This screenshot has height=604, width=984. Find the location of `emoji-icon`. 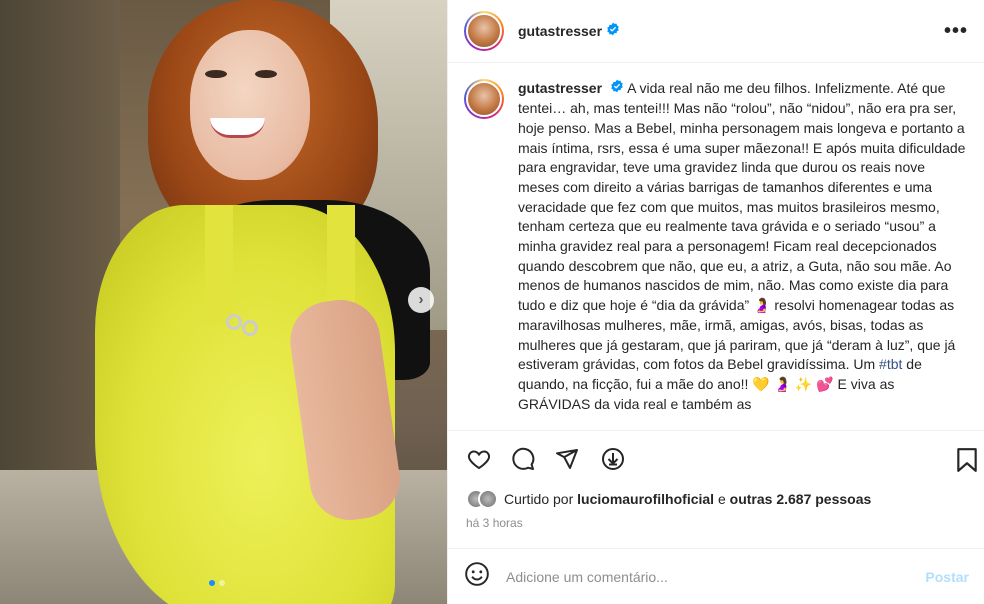

emoji-icon is located at coordinates (477, 576).